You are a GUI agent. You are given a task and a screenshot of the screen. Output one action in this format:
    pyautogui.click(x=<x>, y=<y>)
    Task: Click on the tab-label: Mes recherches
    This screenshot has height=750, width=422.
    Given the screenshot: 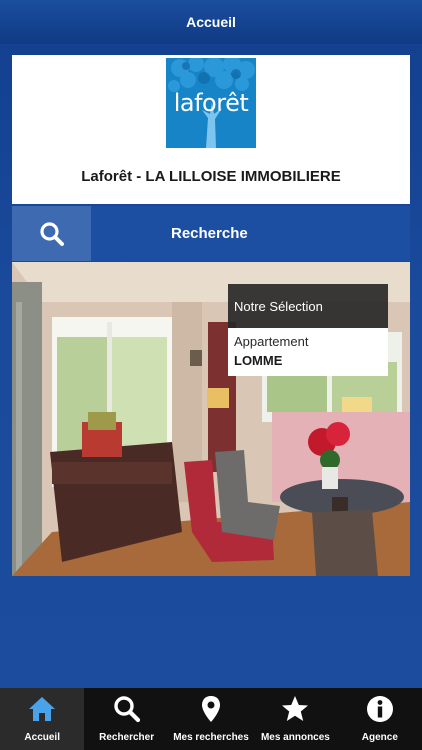 What is the action you would take?
    pyautogui.click(x=211, y=737)
    